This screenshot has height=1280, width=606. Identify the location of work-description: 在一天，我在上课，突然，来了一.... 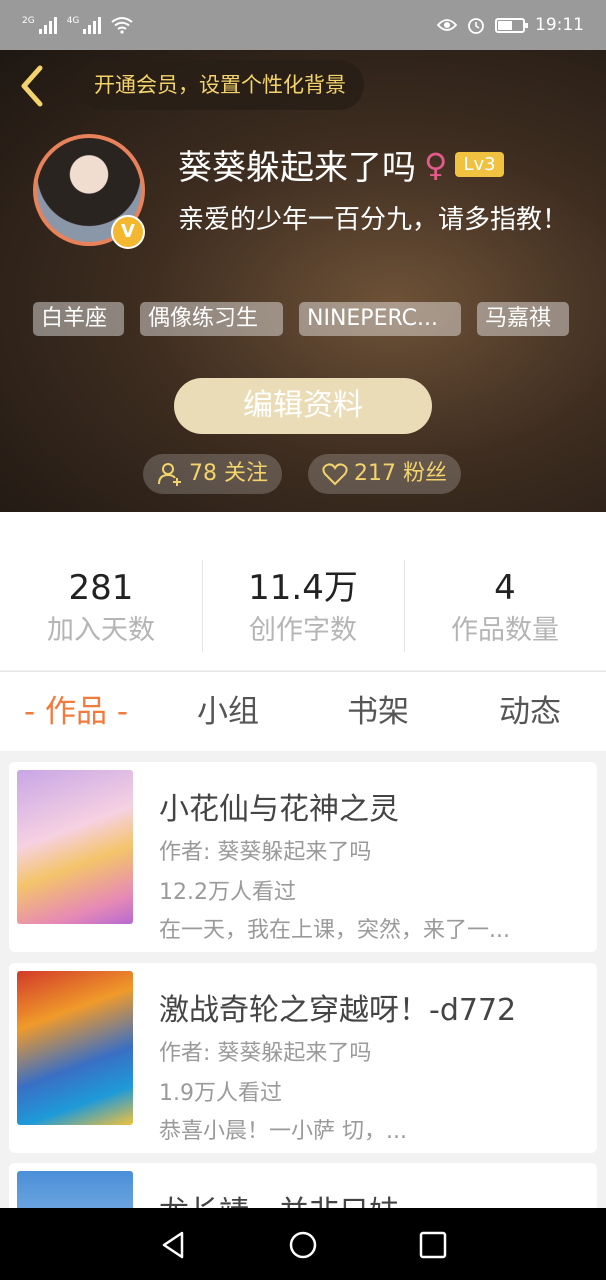
(334, 930).